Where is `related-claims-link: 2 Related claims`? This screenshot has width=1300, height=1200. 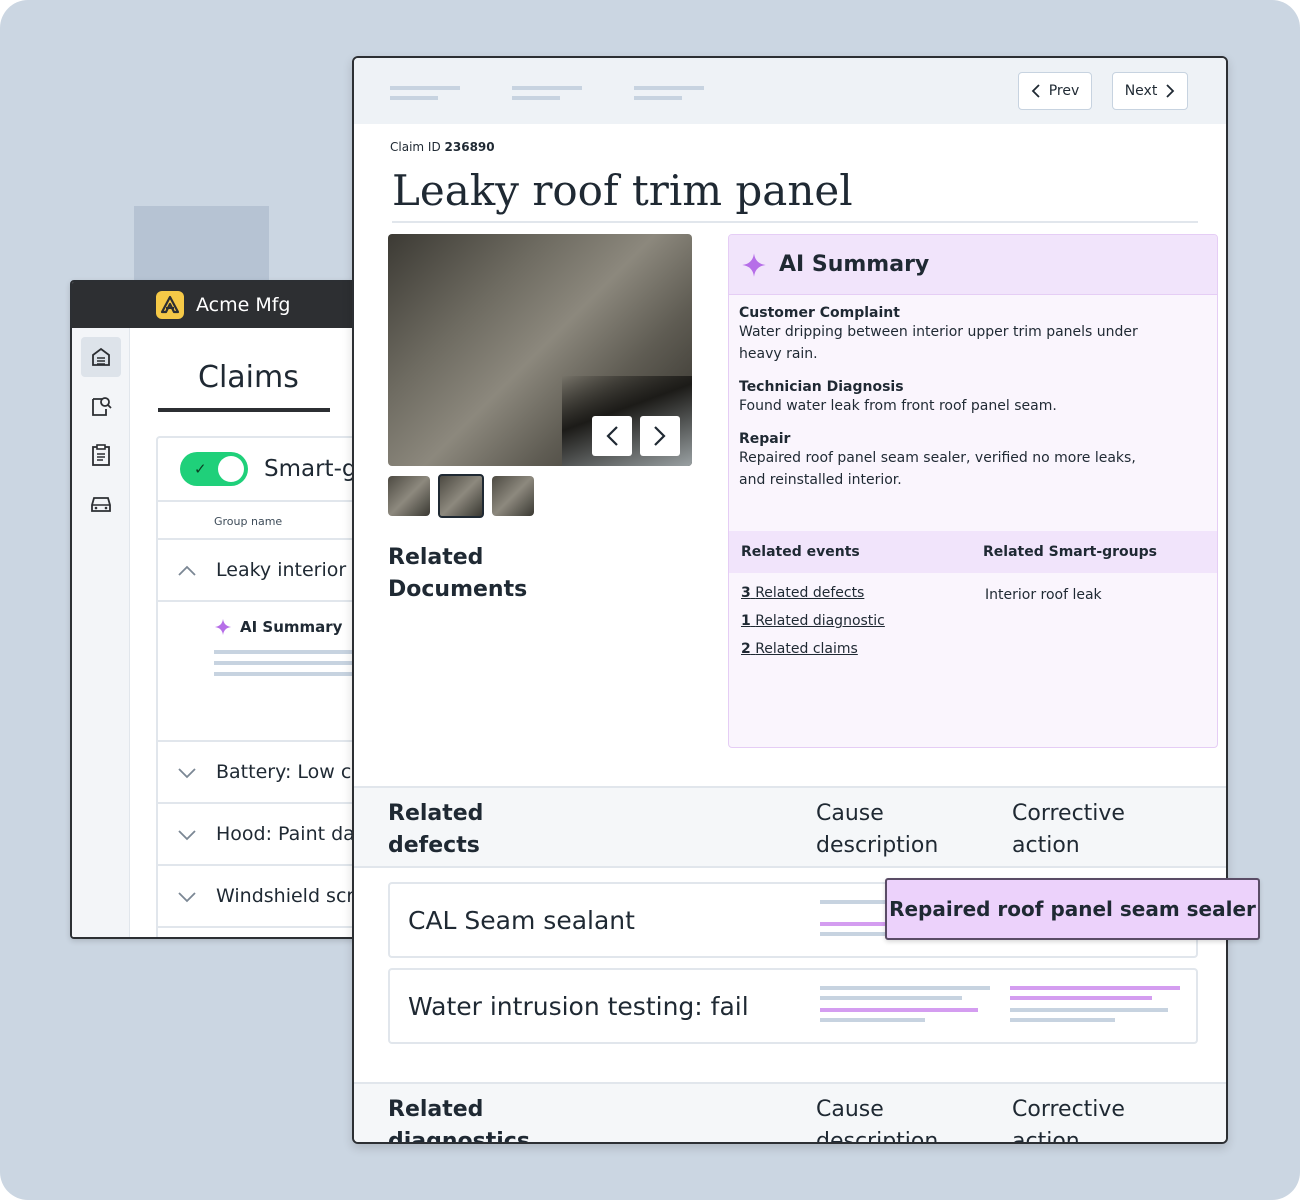 related-claims-link: 2 Related claims is located at coordinates (813, 649).